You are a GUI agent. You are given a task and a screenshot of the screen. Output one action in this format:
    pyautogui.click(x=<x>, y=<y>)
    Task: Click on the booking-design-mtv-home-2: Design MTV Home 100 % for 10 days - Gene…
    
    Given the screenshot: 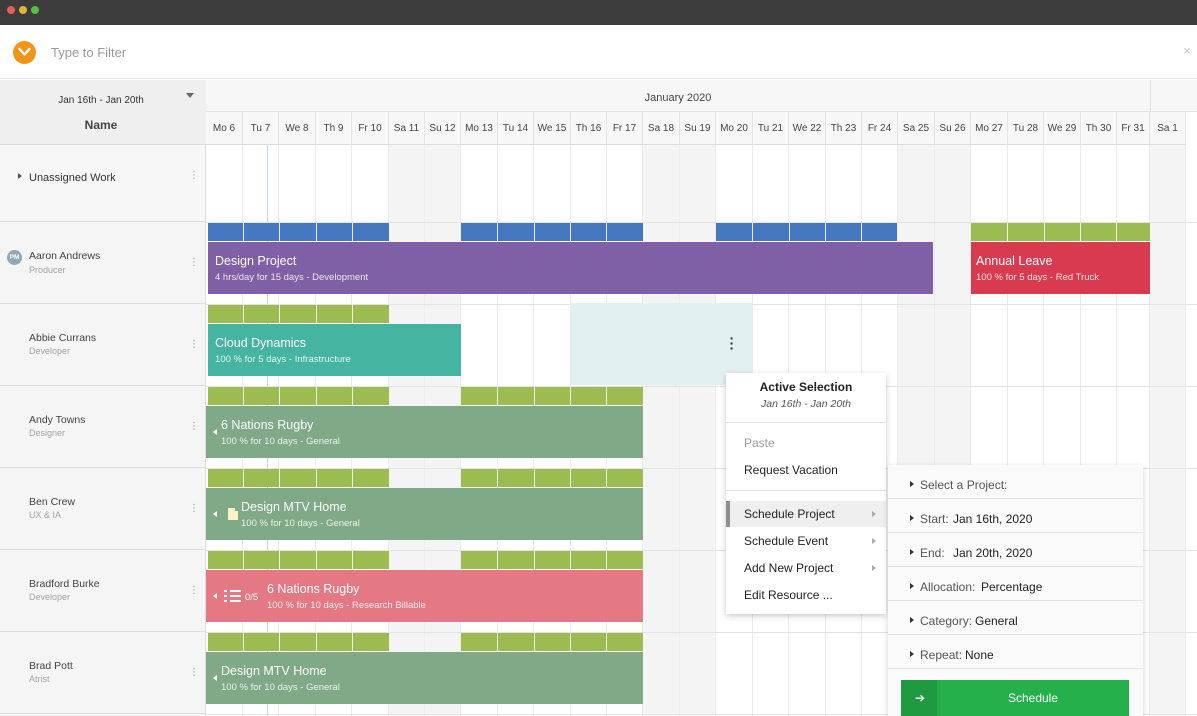 What is the action you would take?
    pyautogui.click(x=424, y=678)
    